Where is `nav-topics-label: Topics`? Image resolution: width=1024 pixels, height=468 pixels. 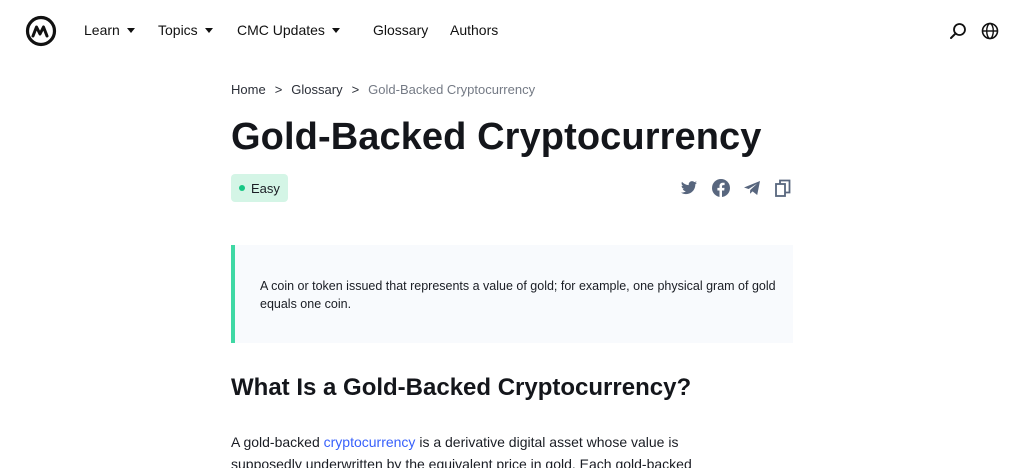
nav-topics-label: Topics is located at coordinates (178, 30).